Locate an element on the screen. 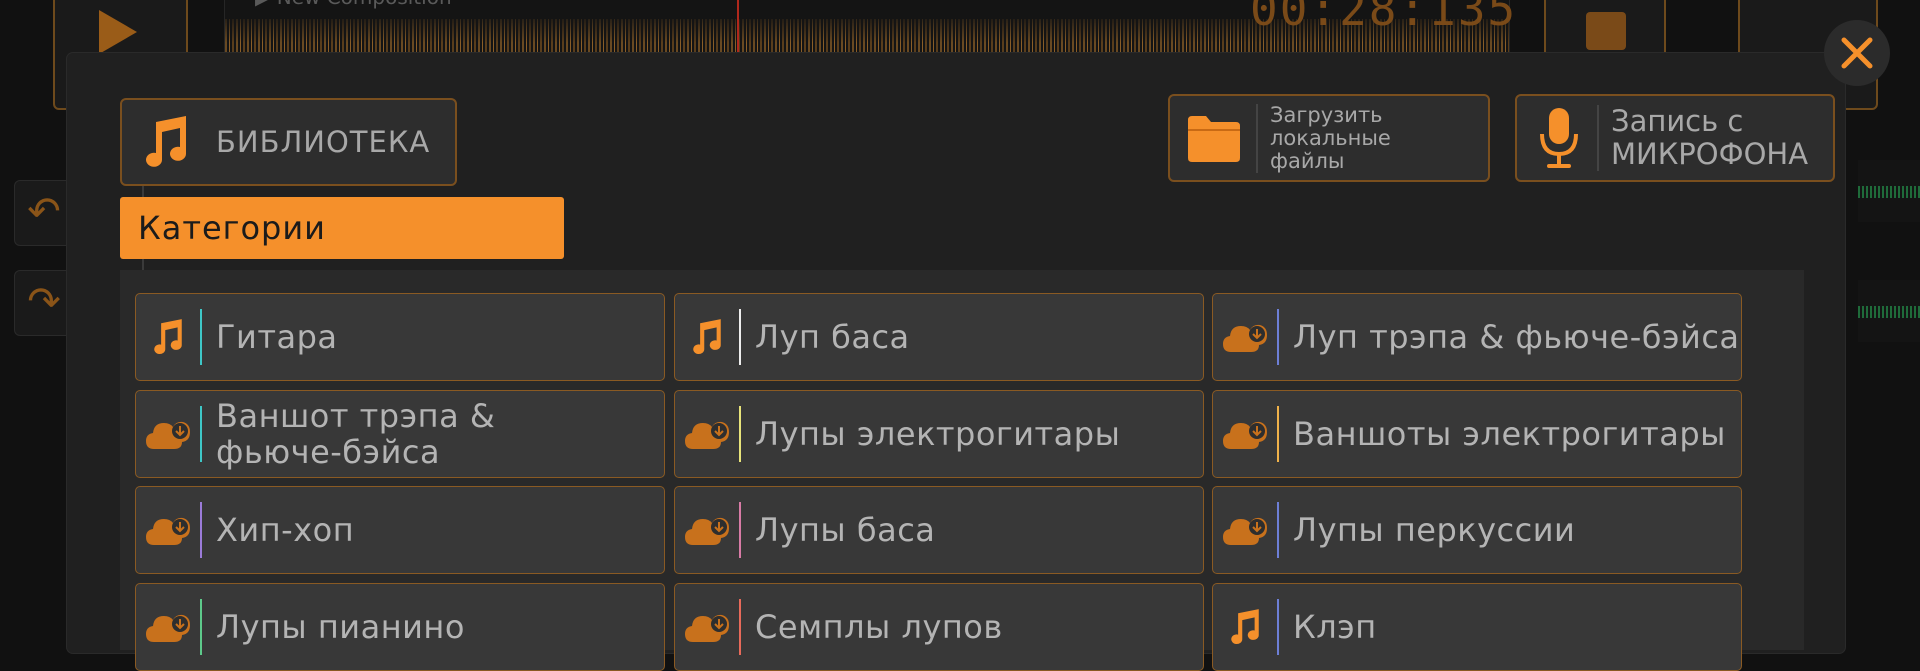 Image resolution: width=1920 pixels, height=671 pixels. load-local-files-label: Загрузить локальные файлы is located at coordinates (1323, 138).